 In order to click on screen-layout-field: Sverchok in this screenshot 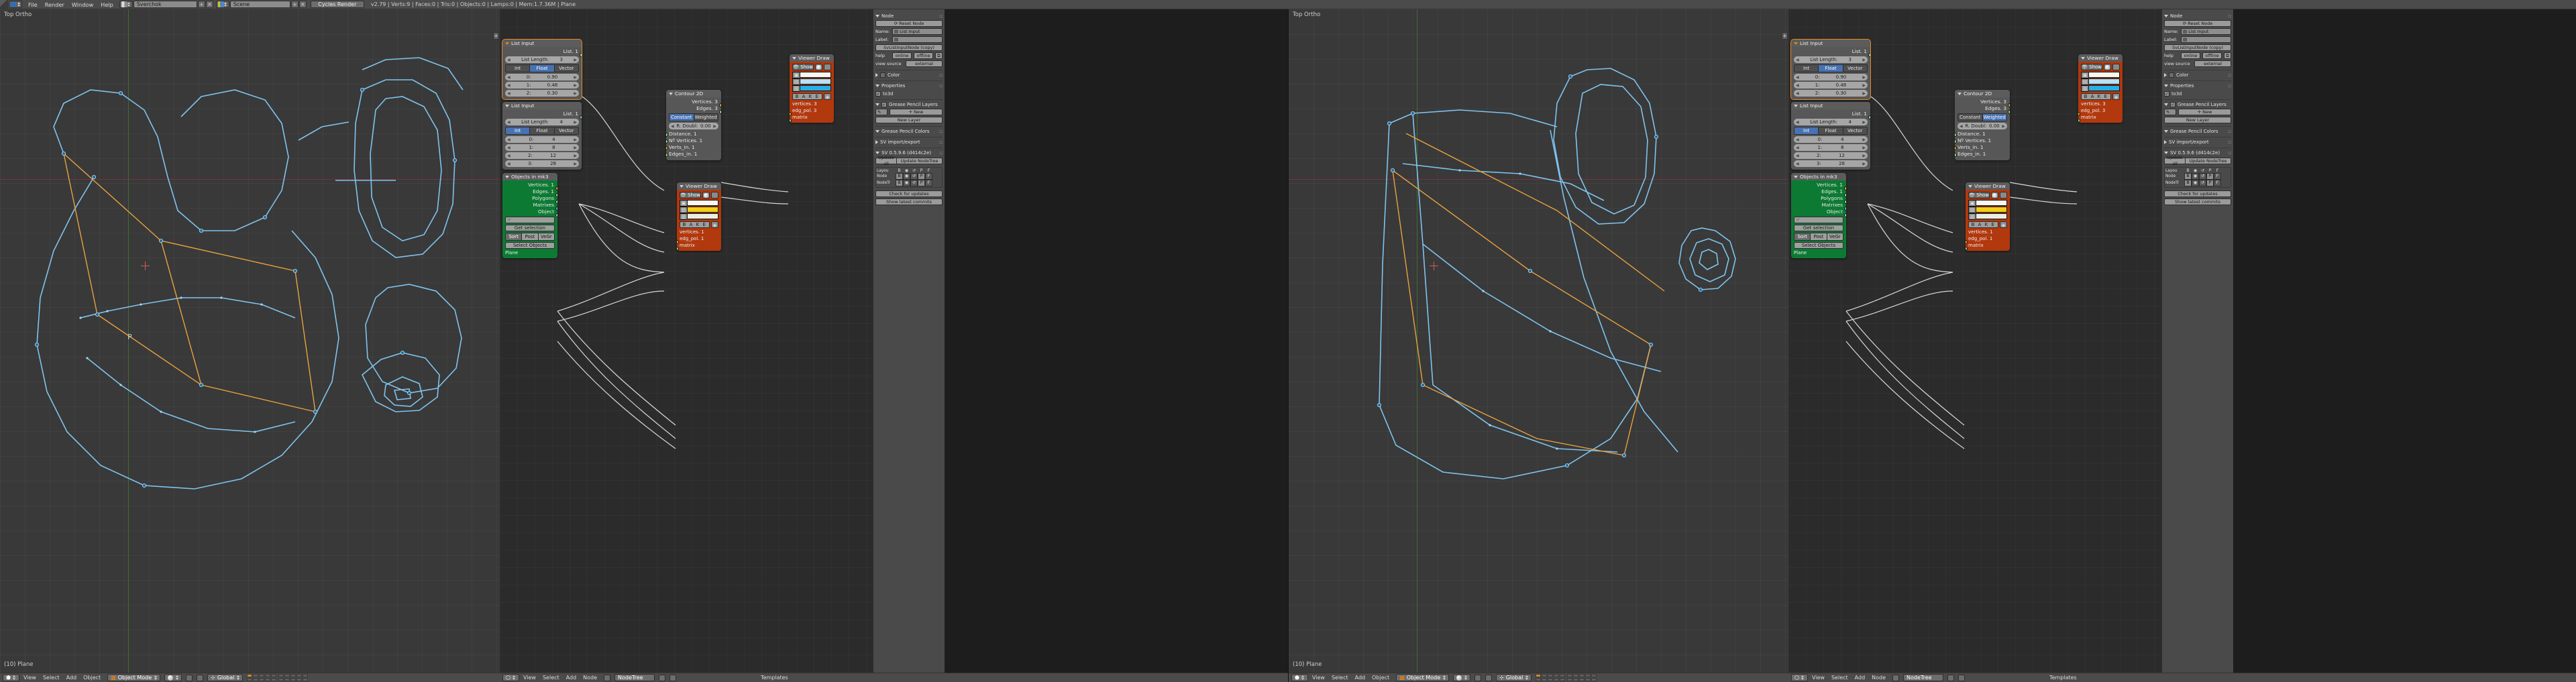, I will do `click(165, 4)`.